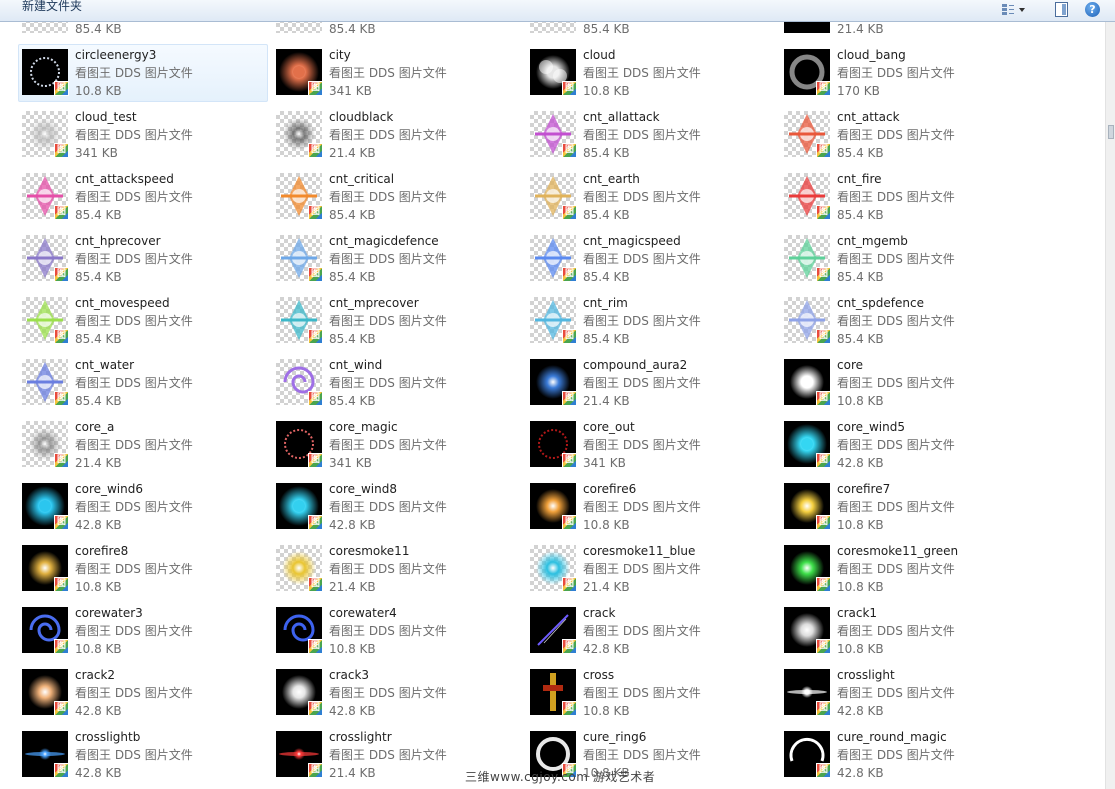  I want to click on file-item: 图 core_wind5 看图王 DDS 图片文件 42.8 KB, so click(905, 445).